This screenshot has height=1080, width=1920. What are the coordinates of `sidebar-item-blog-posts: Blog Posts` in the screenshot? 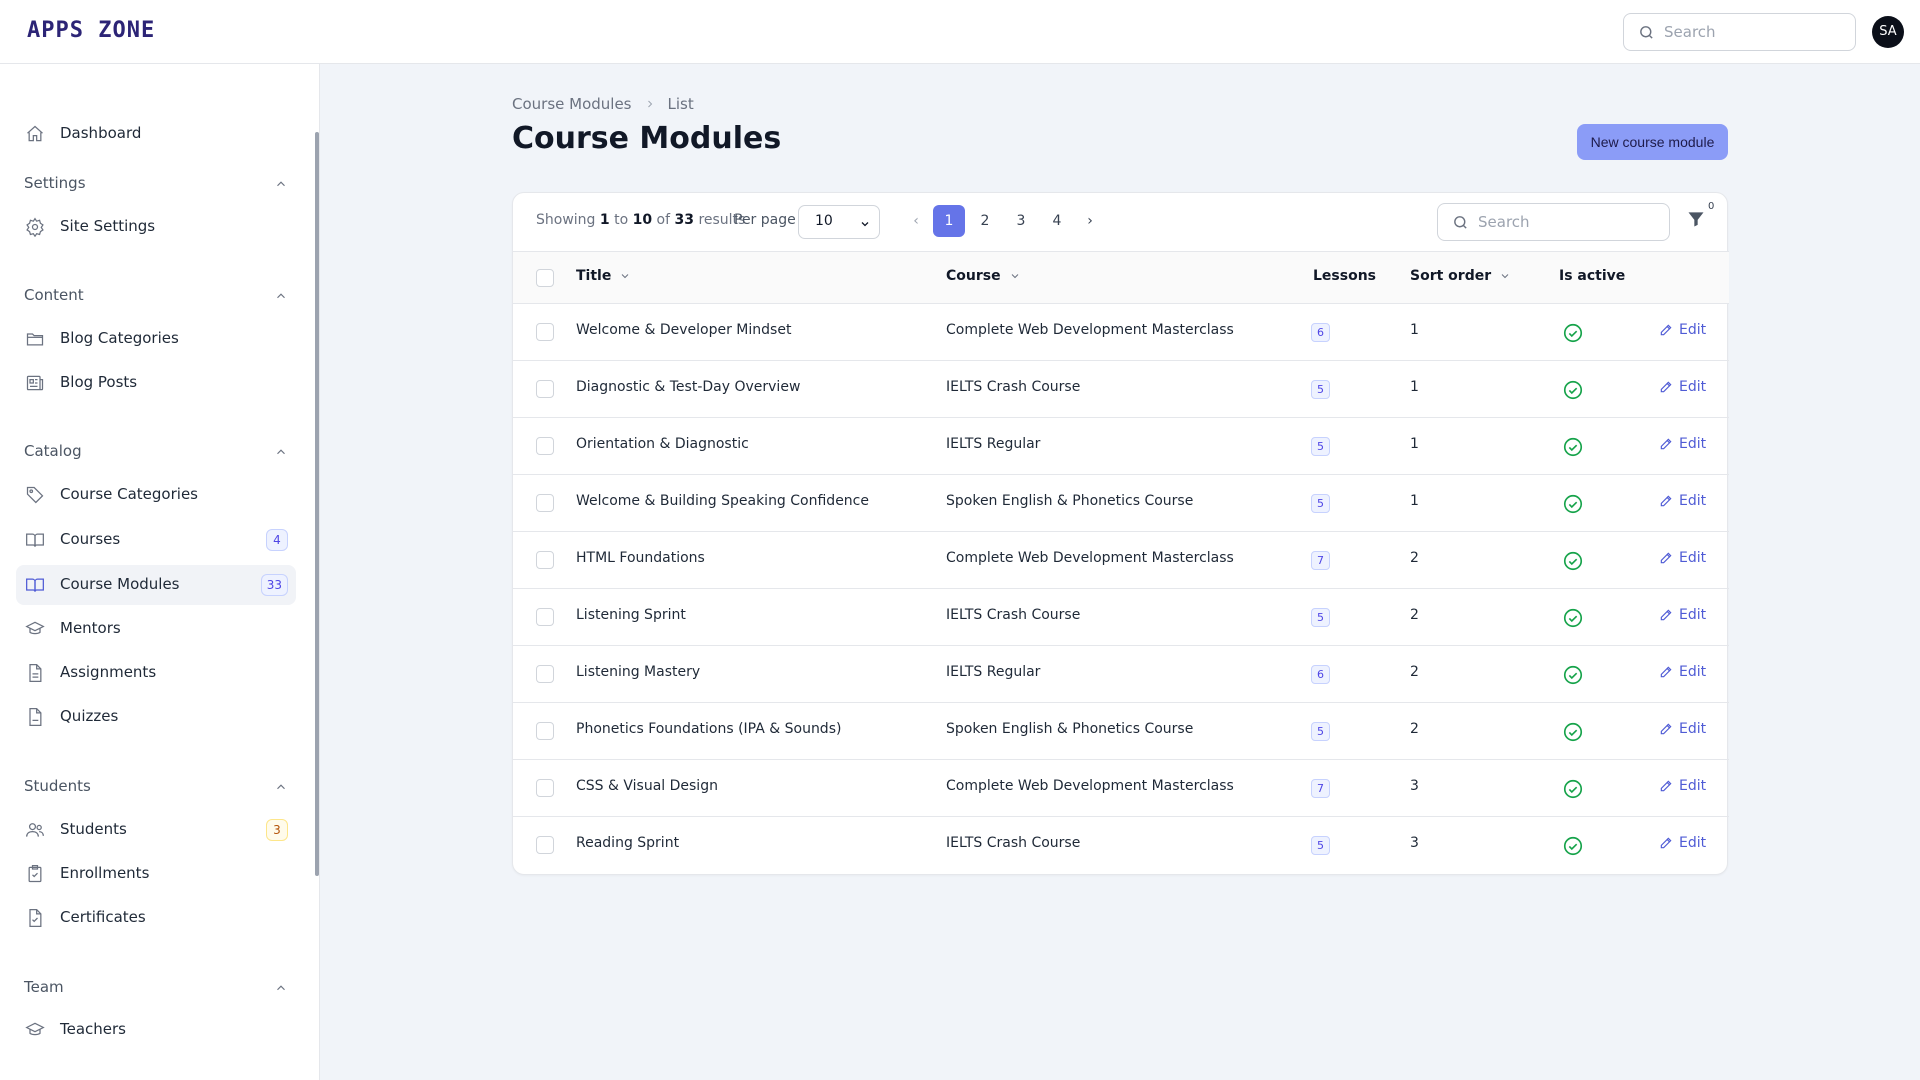 It's located at (156, 383).